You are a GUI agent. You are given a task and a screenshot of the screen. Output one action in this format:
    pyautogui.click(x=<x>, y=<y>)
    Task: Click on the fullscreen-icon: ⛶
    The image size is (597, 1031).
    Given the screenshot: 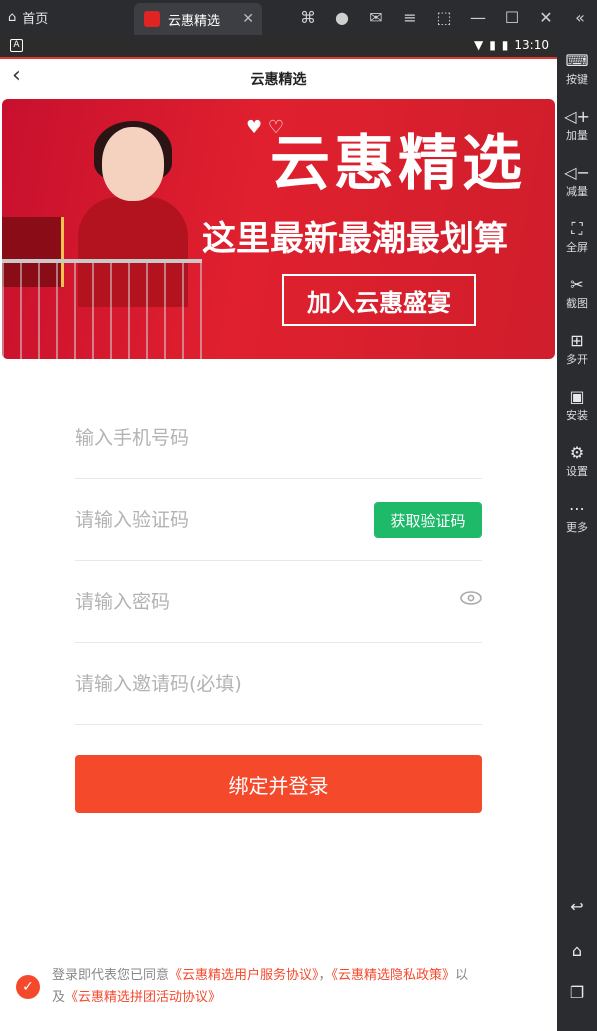 What is the action you would take?
    pyautogui.click(x=577, y=228)
    